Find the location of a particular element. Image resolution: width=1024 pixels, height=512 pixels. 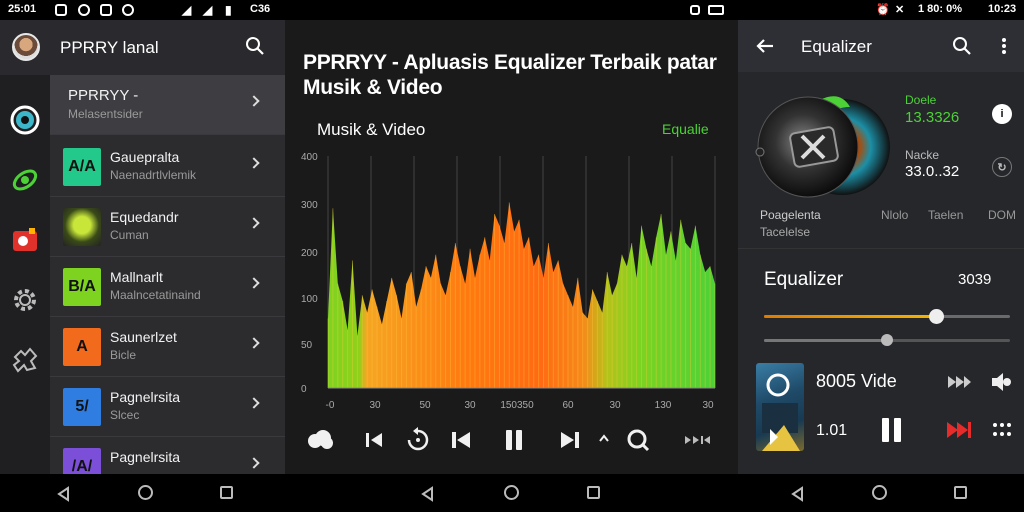

app-thumbnail: A/A is located at coordinates (82, 167).